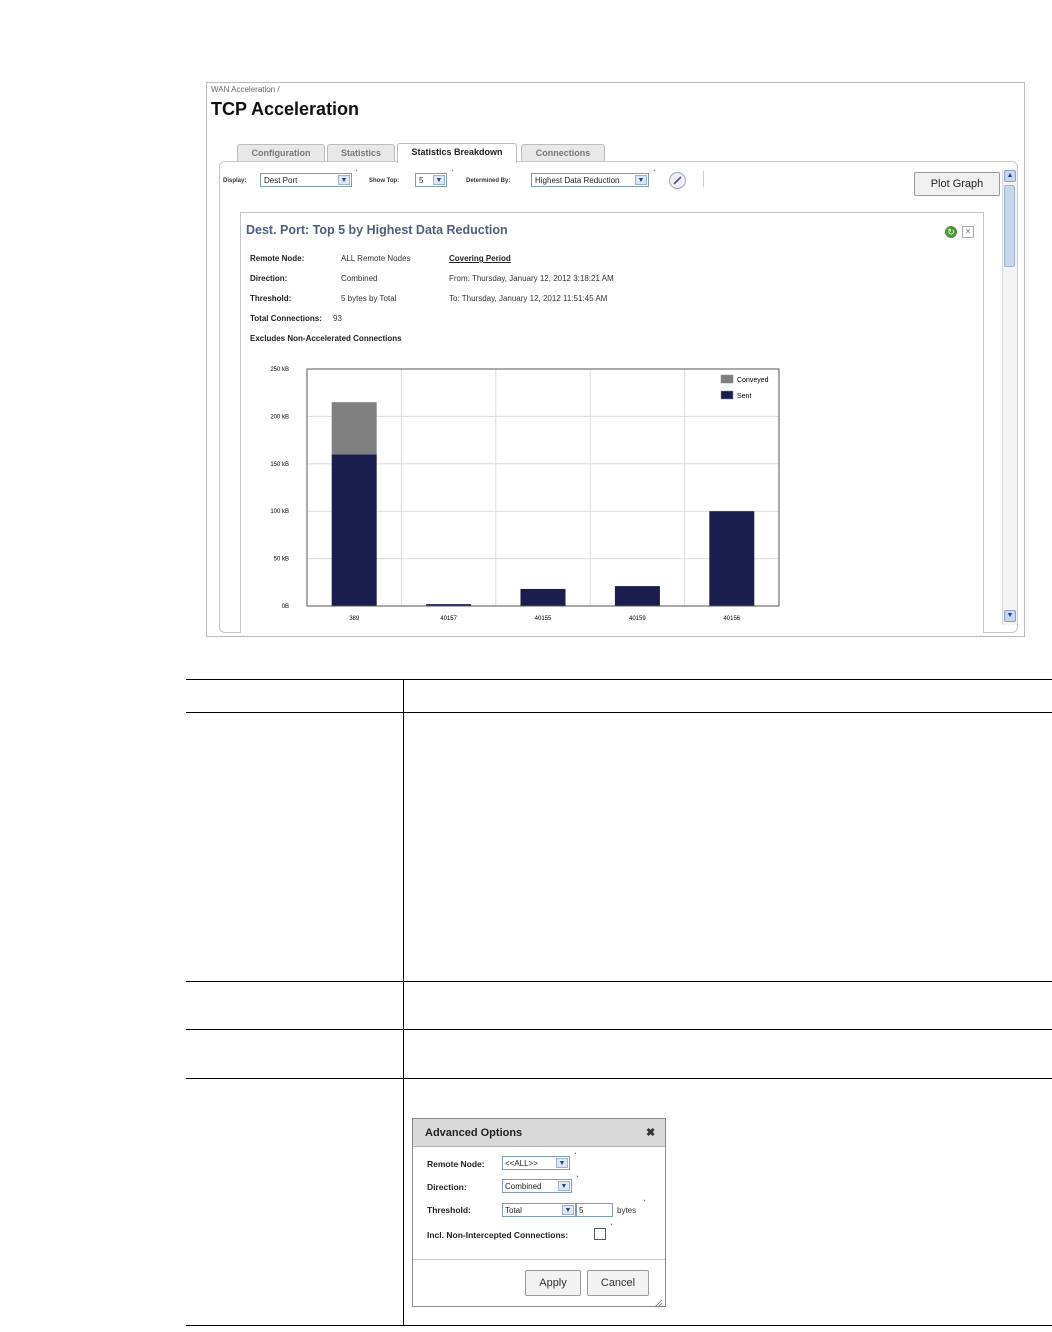  What do you see at coordinates (594, 1210) in the screenshot?
I see `threshold-amount-input: 5` at bounding box center [594, 1210].